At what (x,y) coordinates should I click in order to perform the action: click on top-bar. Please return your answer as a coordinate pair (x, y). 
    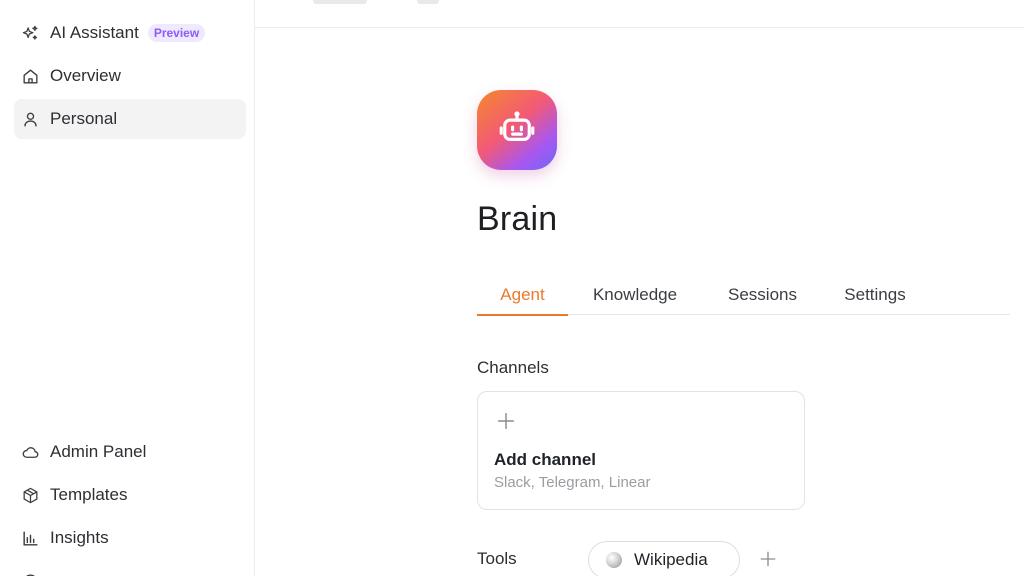
    Looking at the image, I should click on (639, 14).